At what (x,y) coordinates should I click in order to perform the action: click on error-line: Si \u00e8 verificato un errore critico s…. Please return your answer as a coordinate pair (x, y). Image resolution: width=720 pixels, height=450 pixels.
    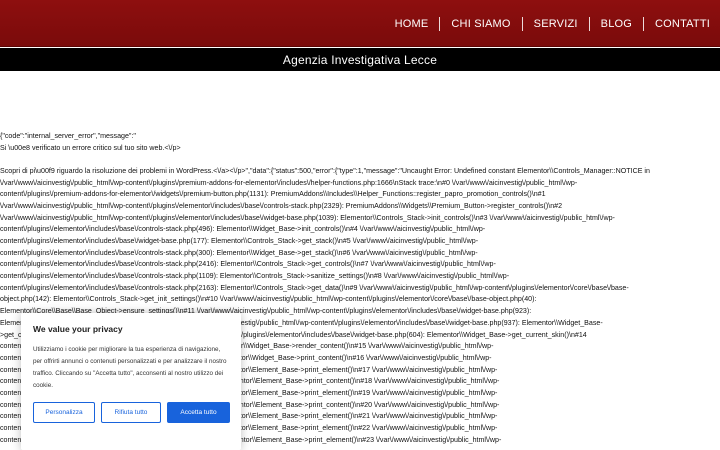
    Looking at the image, I should click on (90, 147).